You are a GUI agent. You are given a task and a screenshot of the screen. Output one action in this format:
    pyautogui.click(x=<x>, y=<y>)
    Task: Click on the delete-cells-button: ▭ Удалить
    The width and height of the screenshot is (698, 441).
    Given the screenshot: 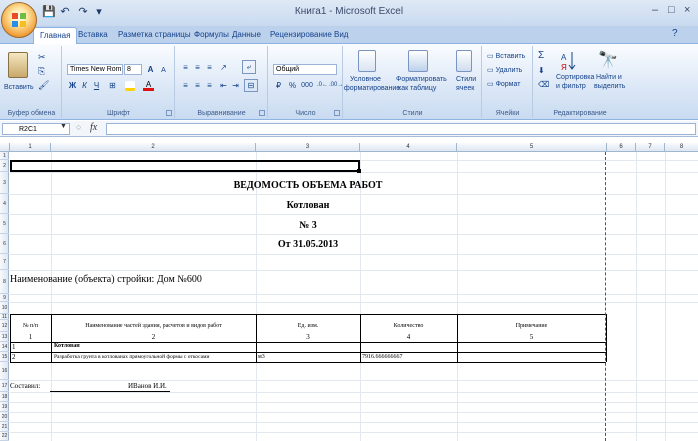 What is the action you would take?
    pyautogui.click(x=504, y=70)
    